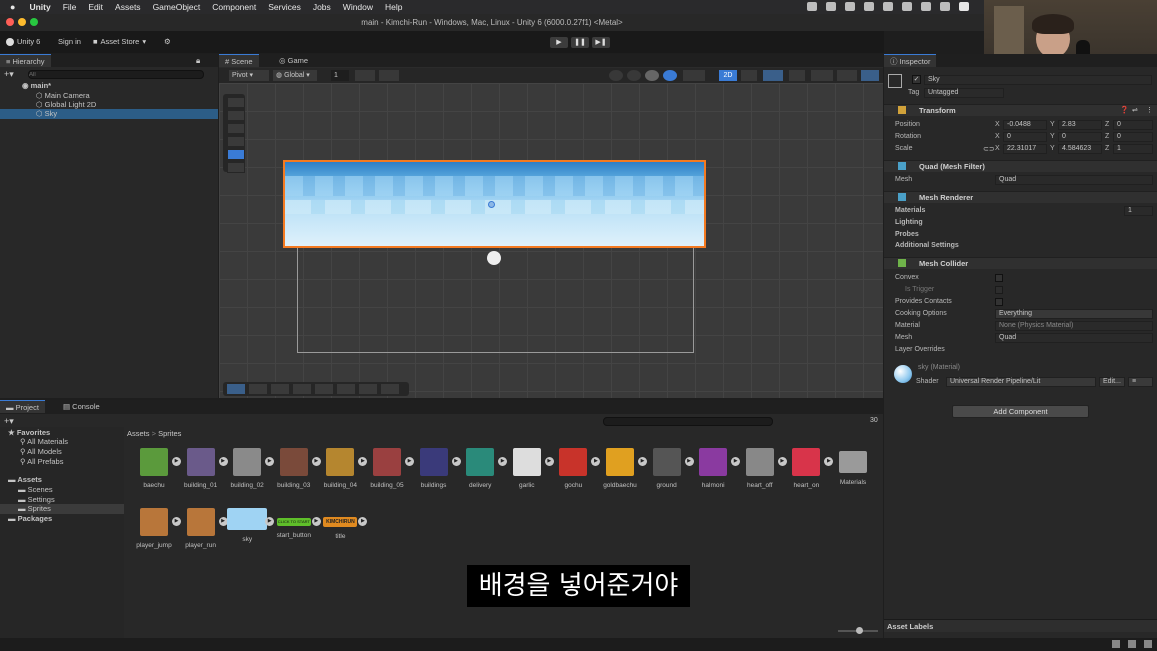 The height and width of the screenshot is (651, 1157). Describe the element at coordinates (634, 75) in the screenshot. I see `shading-shaded-icon` at that location.